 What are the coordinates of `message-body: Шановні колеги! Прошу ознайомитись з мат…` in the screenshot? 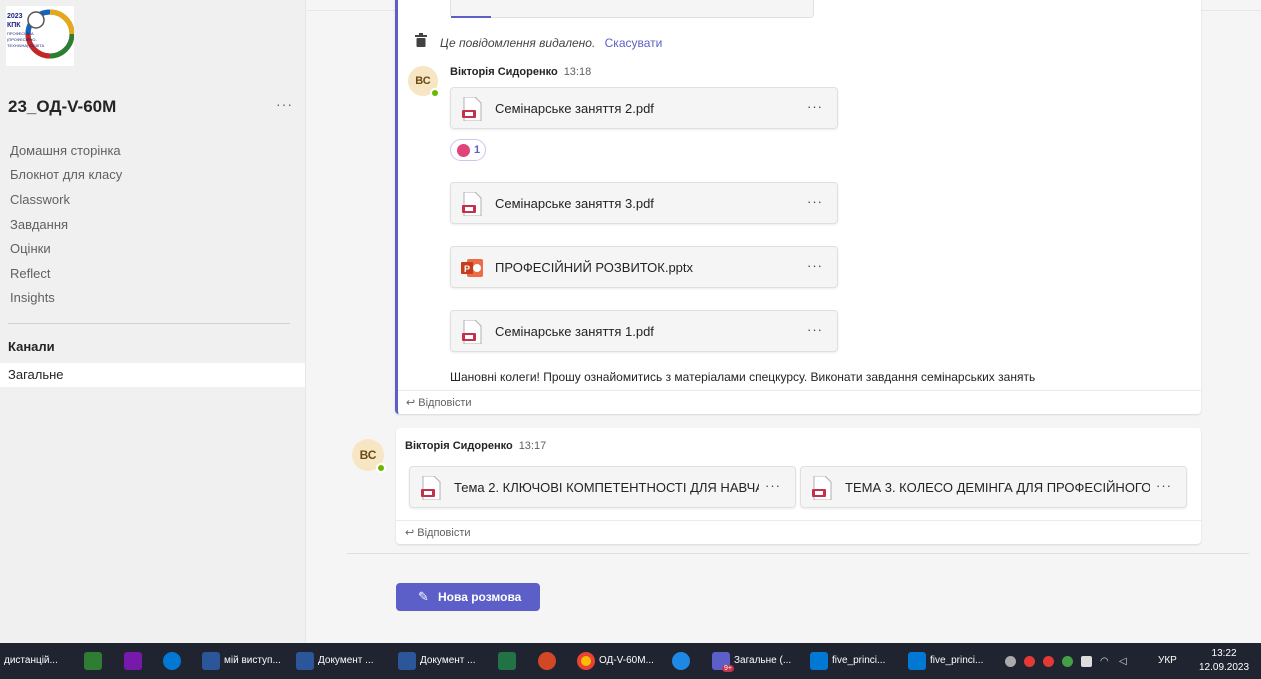 It's located at (743, 377).